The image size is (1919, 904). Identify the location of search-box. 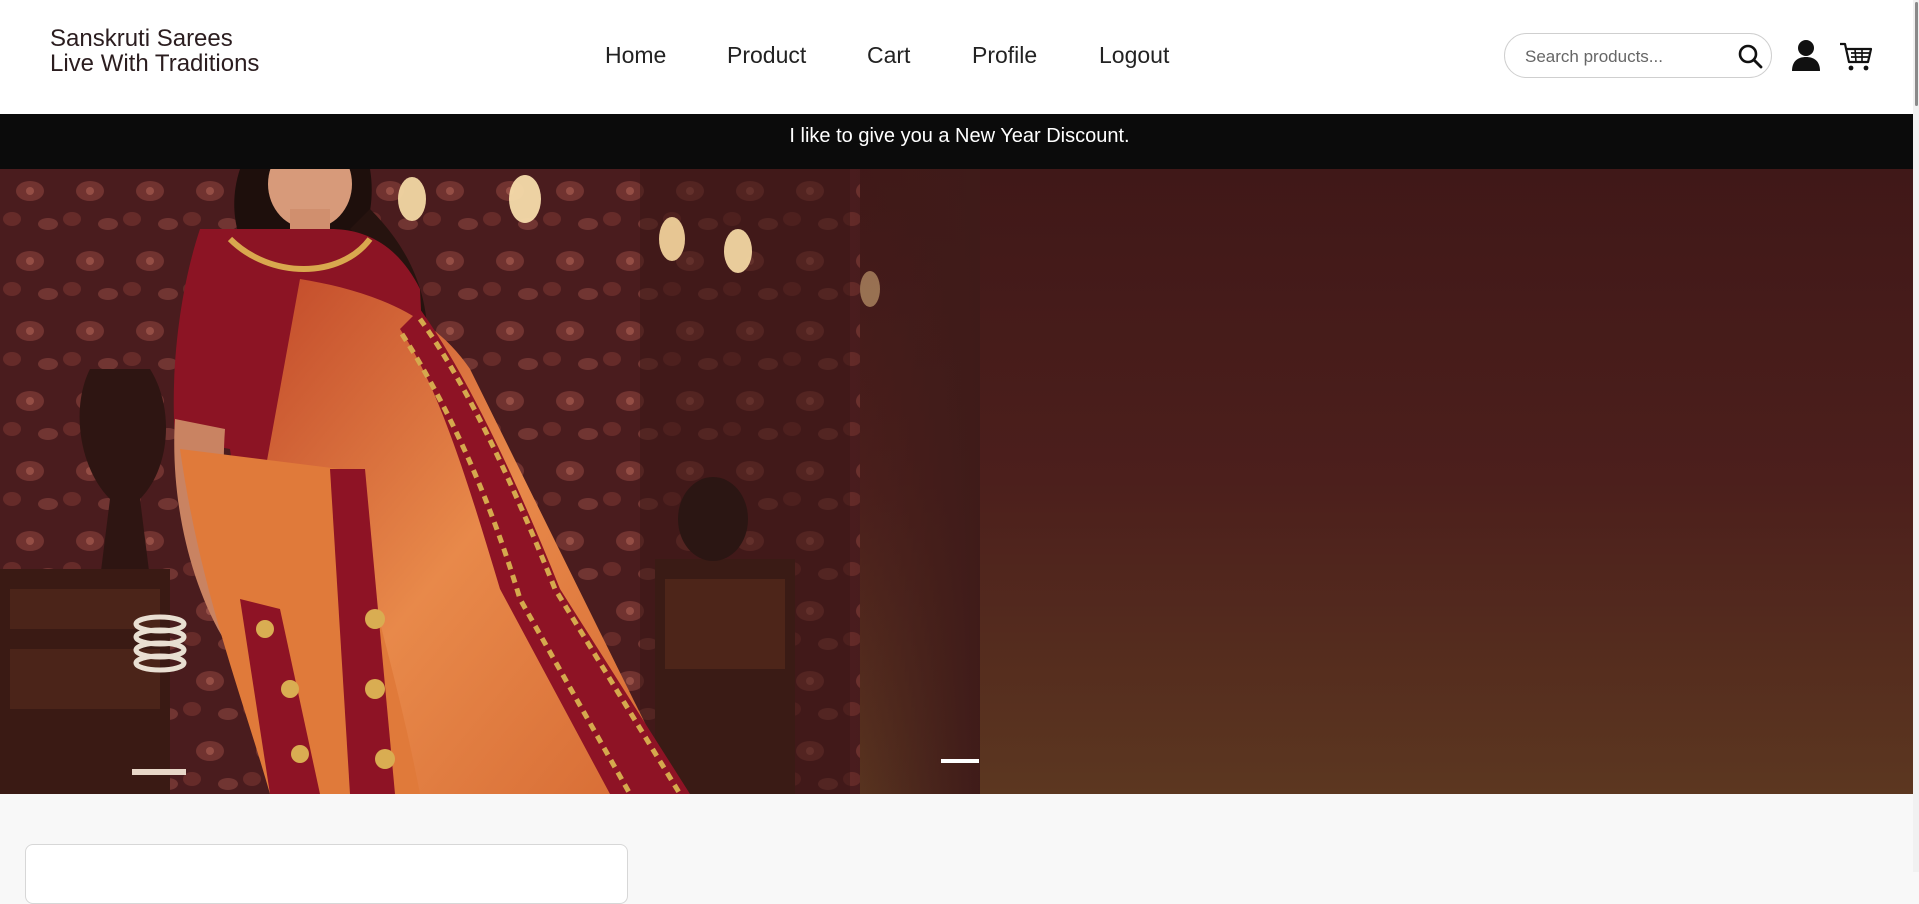
(1638, 56).